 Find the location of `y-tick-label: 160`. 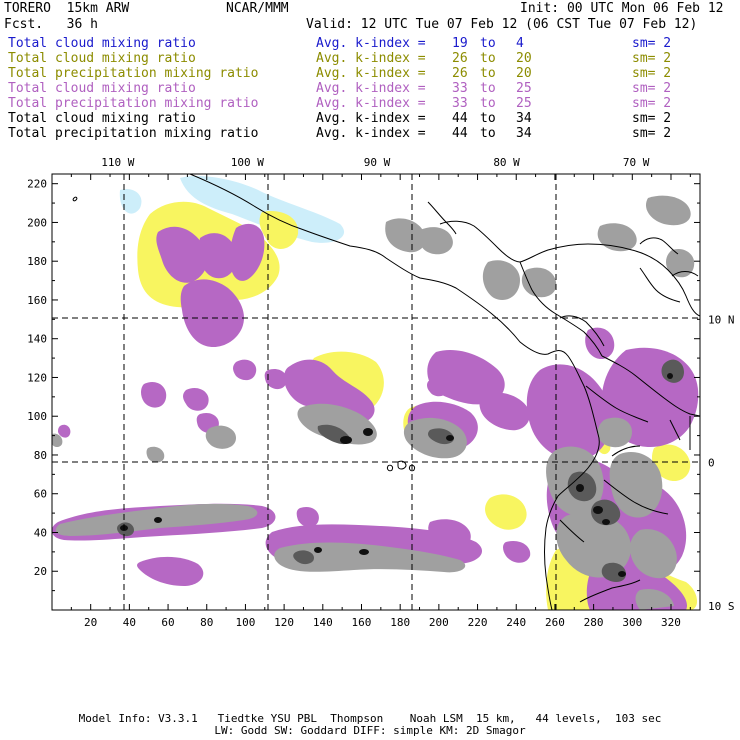

y-tick-label: 160 is located at coordinates (37, 300).